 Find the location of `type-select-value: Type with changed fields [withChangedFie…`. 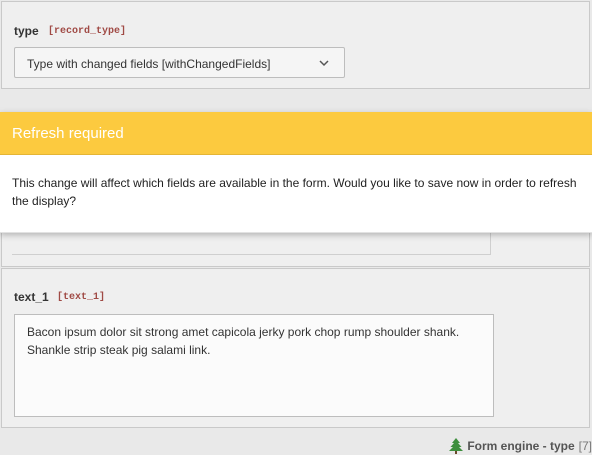

type-select-value: Type with changed fields [withChangedFie… is located at coordinates (149, 64).